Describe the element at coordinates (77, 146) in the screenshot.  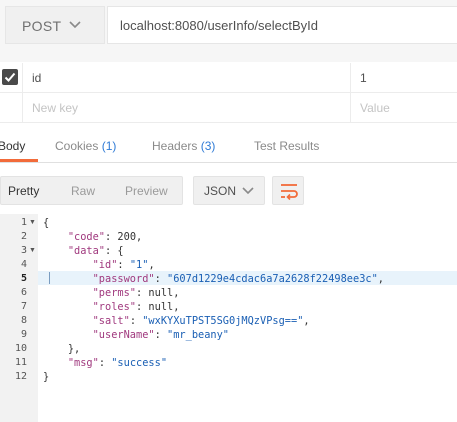
I see `tab-cookies-label: Cookies` at that location.